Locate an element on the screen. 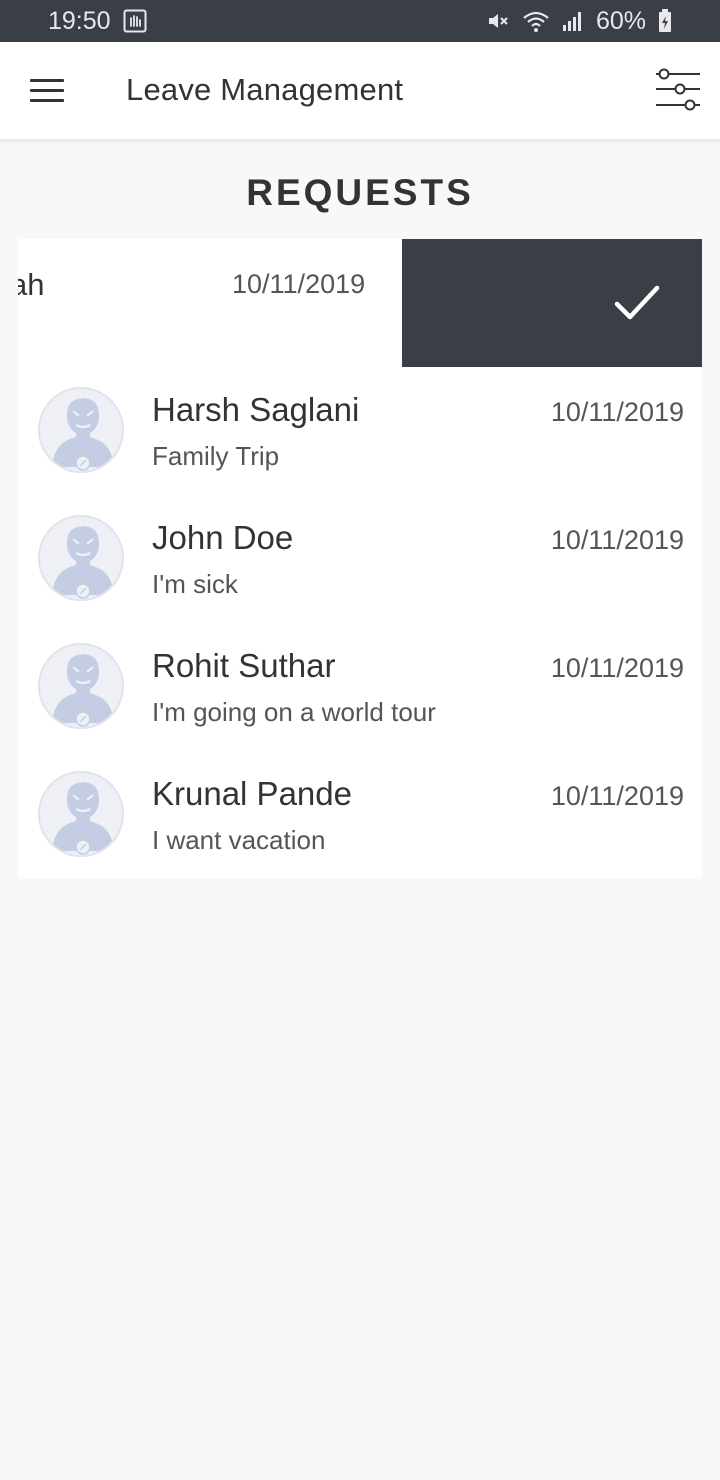 This screenshot has width=720, height=1480. swiped-request-date: 10/11/2019 is located at coordinates (299, 284).